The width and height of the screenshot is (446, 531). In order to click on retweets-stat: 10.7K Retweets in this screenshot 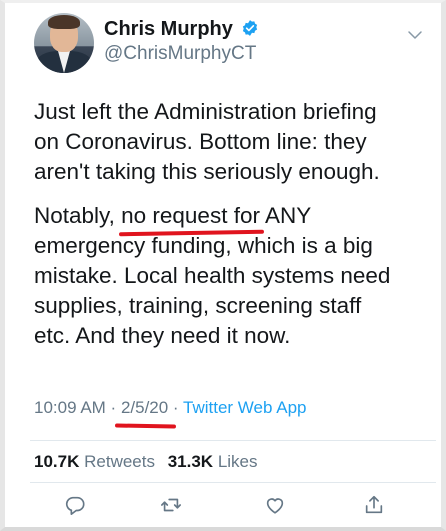, I will do `click(94, 461)`.